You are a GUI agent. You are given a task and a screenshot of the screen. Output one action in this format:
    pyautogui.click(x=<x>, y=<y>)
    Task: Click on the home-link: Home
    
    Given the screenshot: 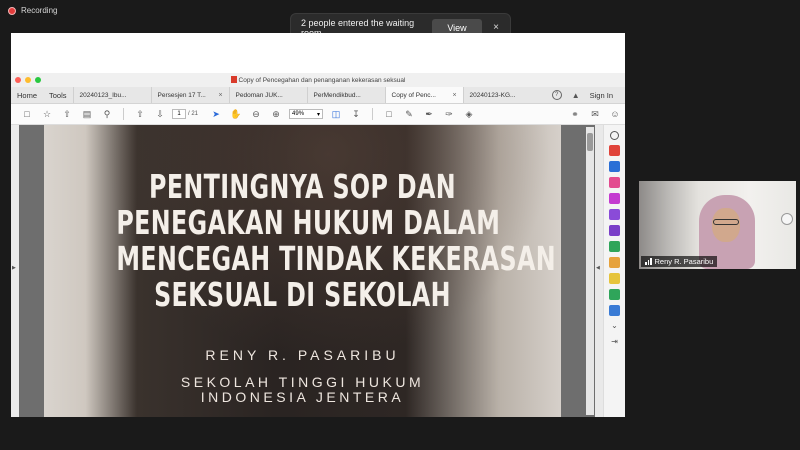 What is the action you would take?
    pyautogui.click(x=27, y=95)
    